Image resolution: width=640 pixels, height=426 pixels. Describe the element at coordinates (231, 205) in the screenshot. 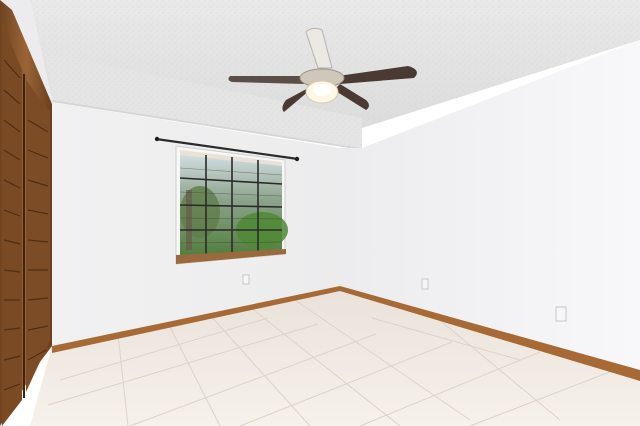

I see `window-with-blinds` at that location.